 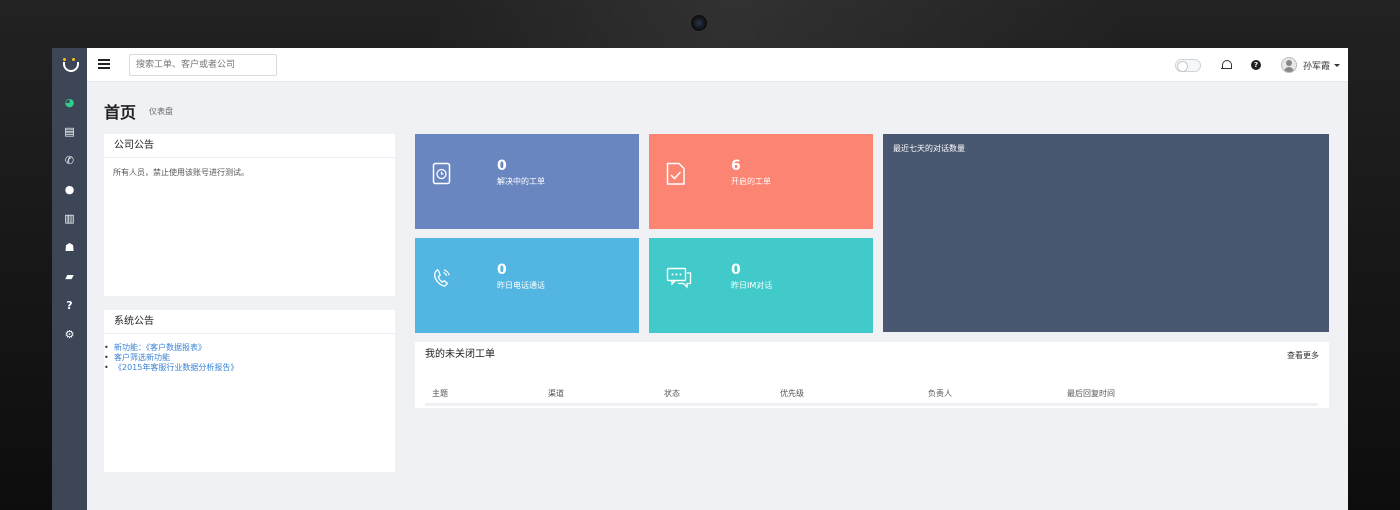 I want to click on phone-icon, so click(x=442, y=278).